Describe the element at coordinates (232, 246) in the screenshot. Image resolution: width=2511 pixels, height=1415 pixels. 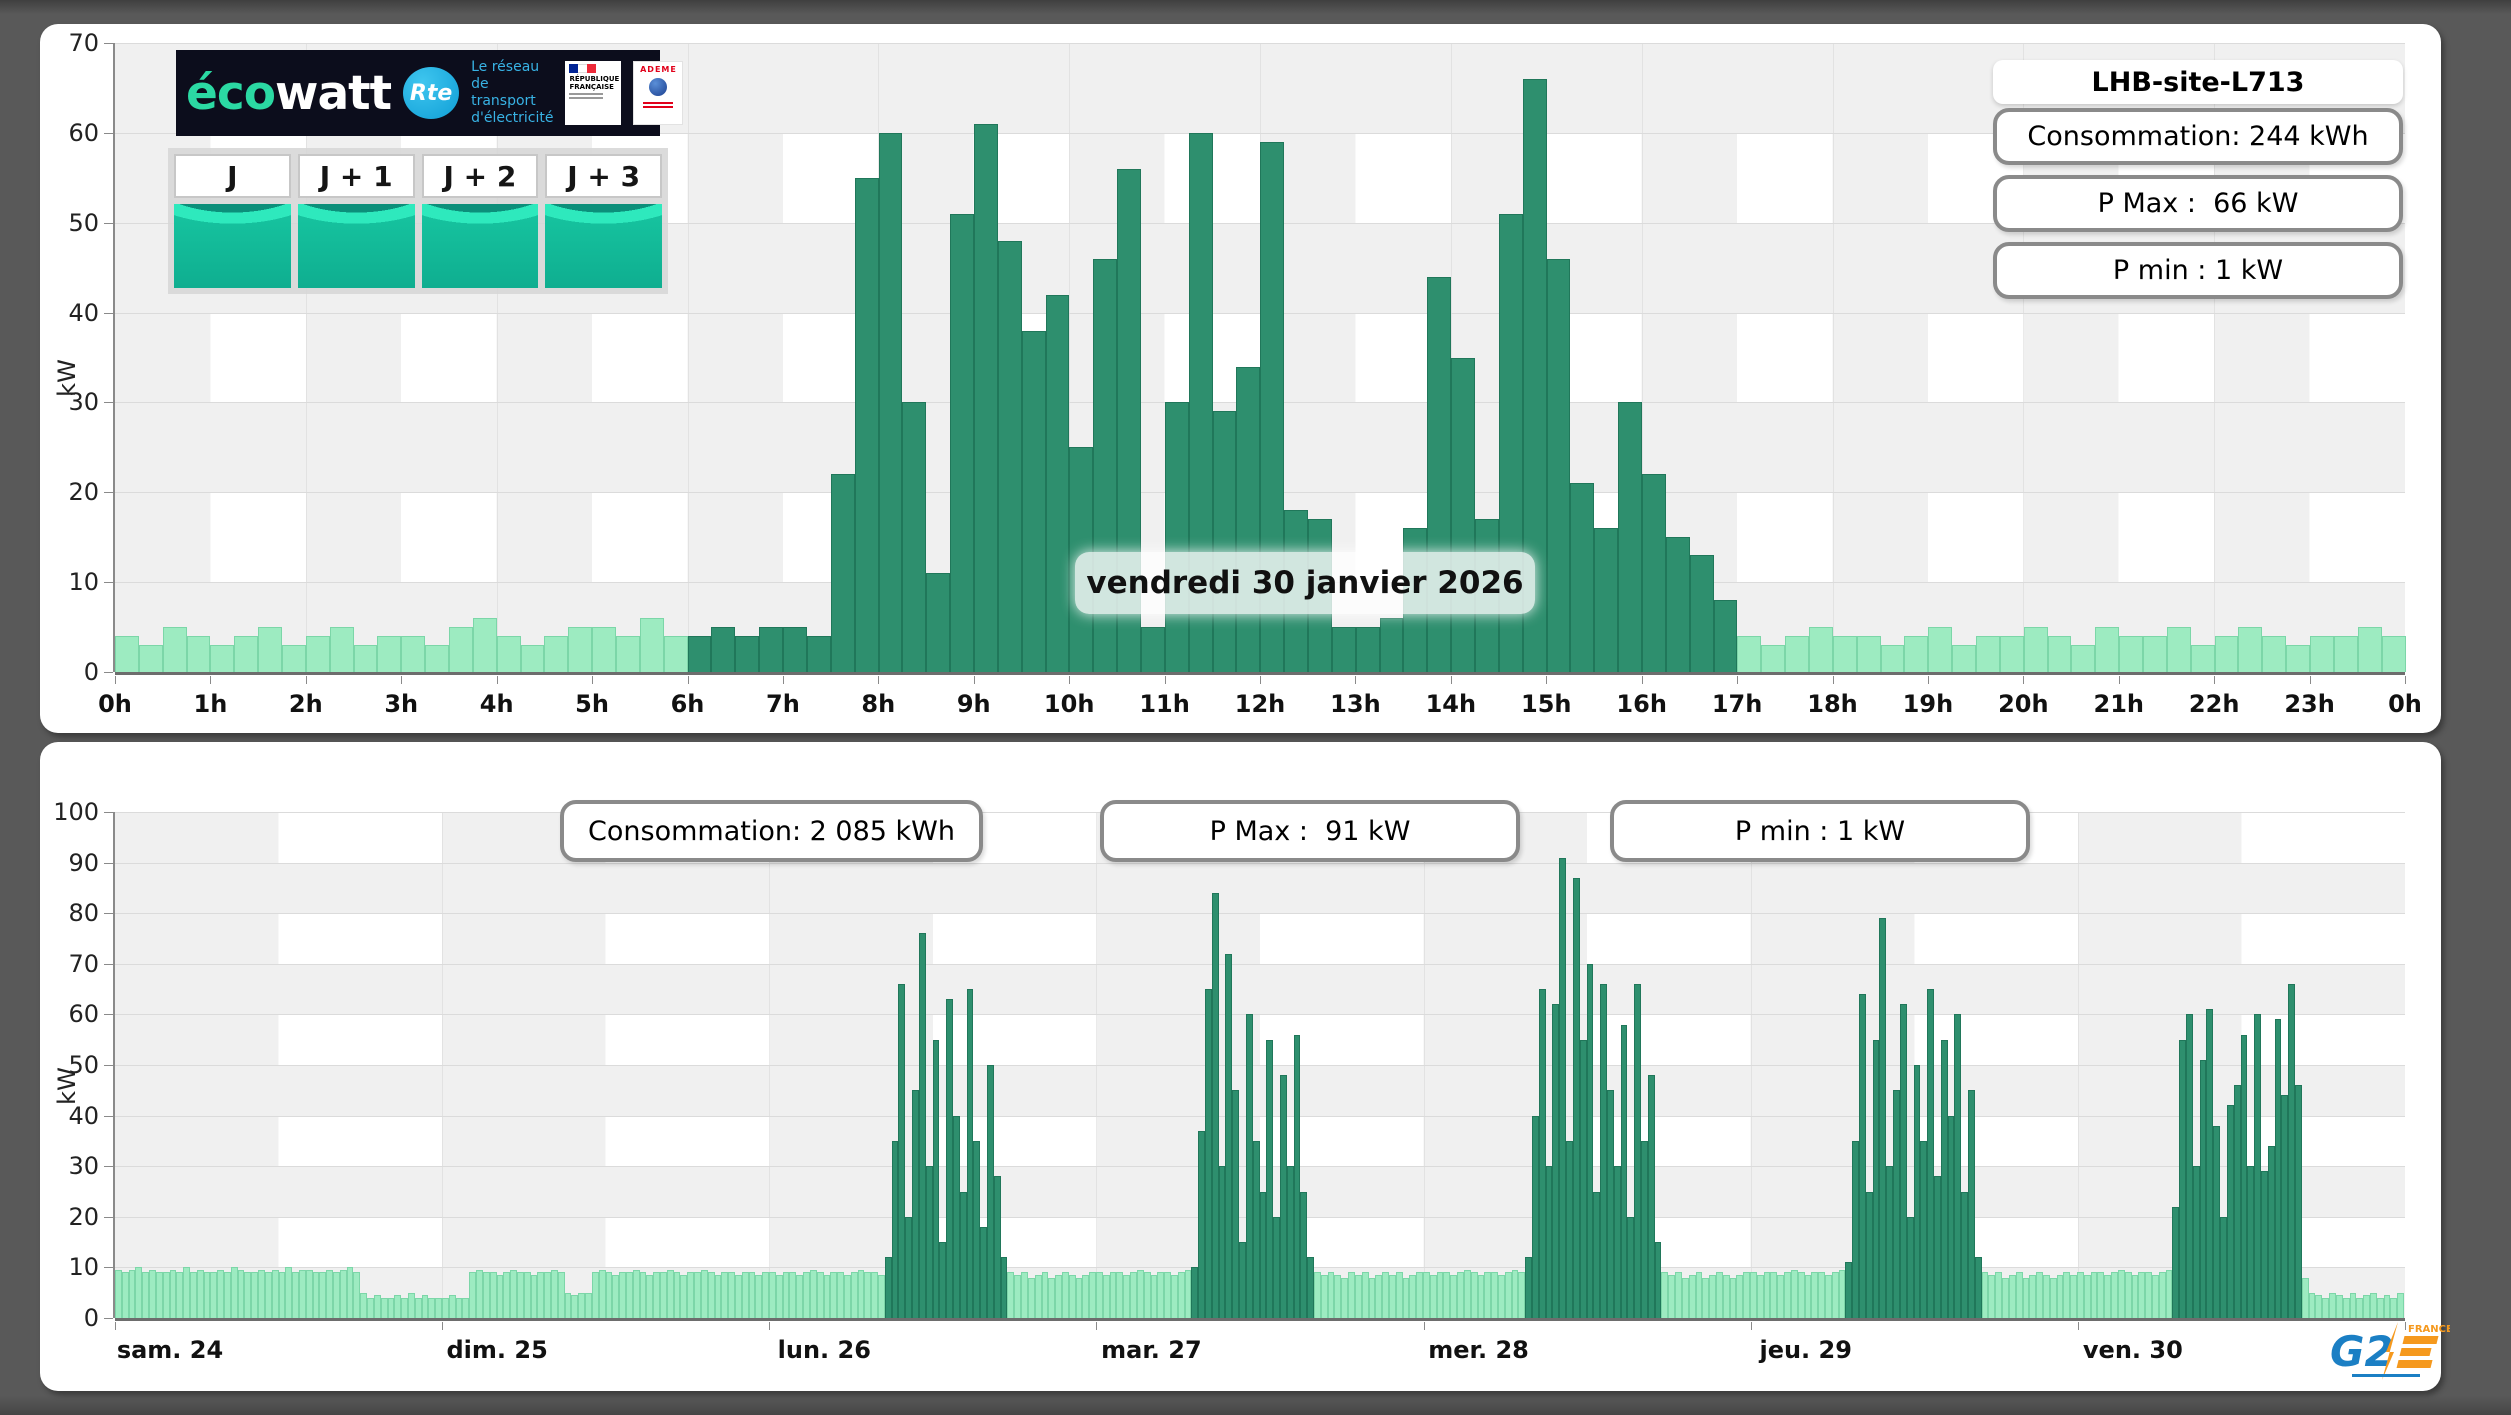
I see `forecast-signal-green-icon` at that location.